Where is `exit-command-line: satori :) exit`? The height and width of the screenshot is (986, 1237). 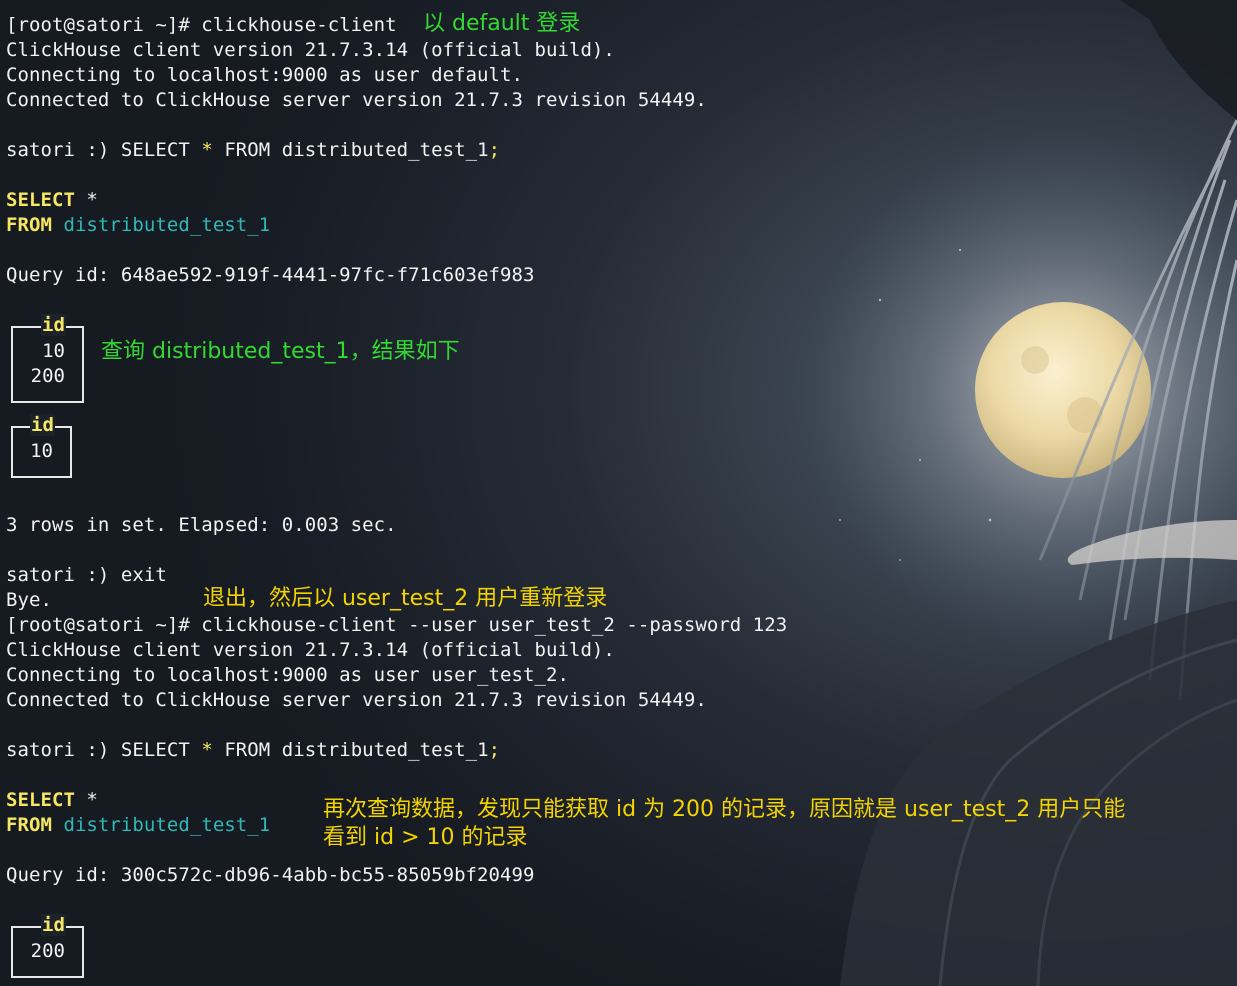
exit-command-line: satori :) exit is located at coordinates (86, 575).